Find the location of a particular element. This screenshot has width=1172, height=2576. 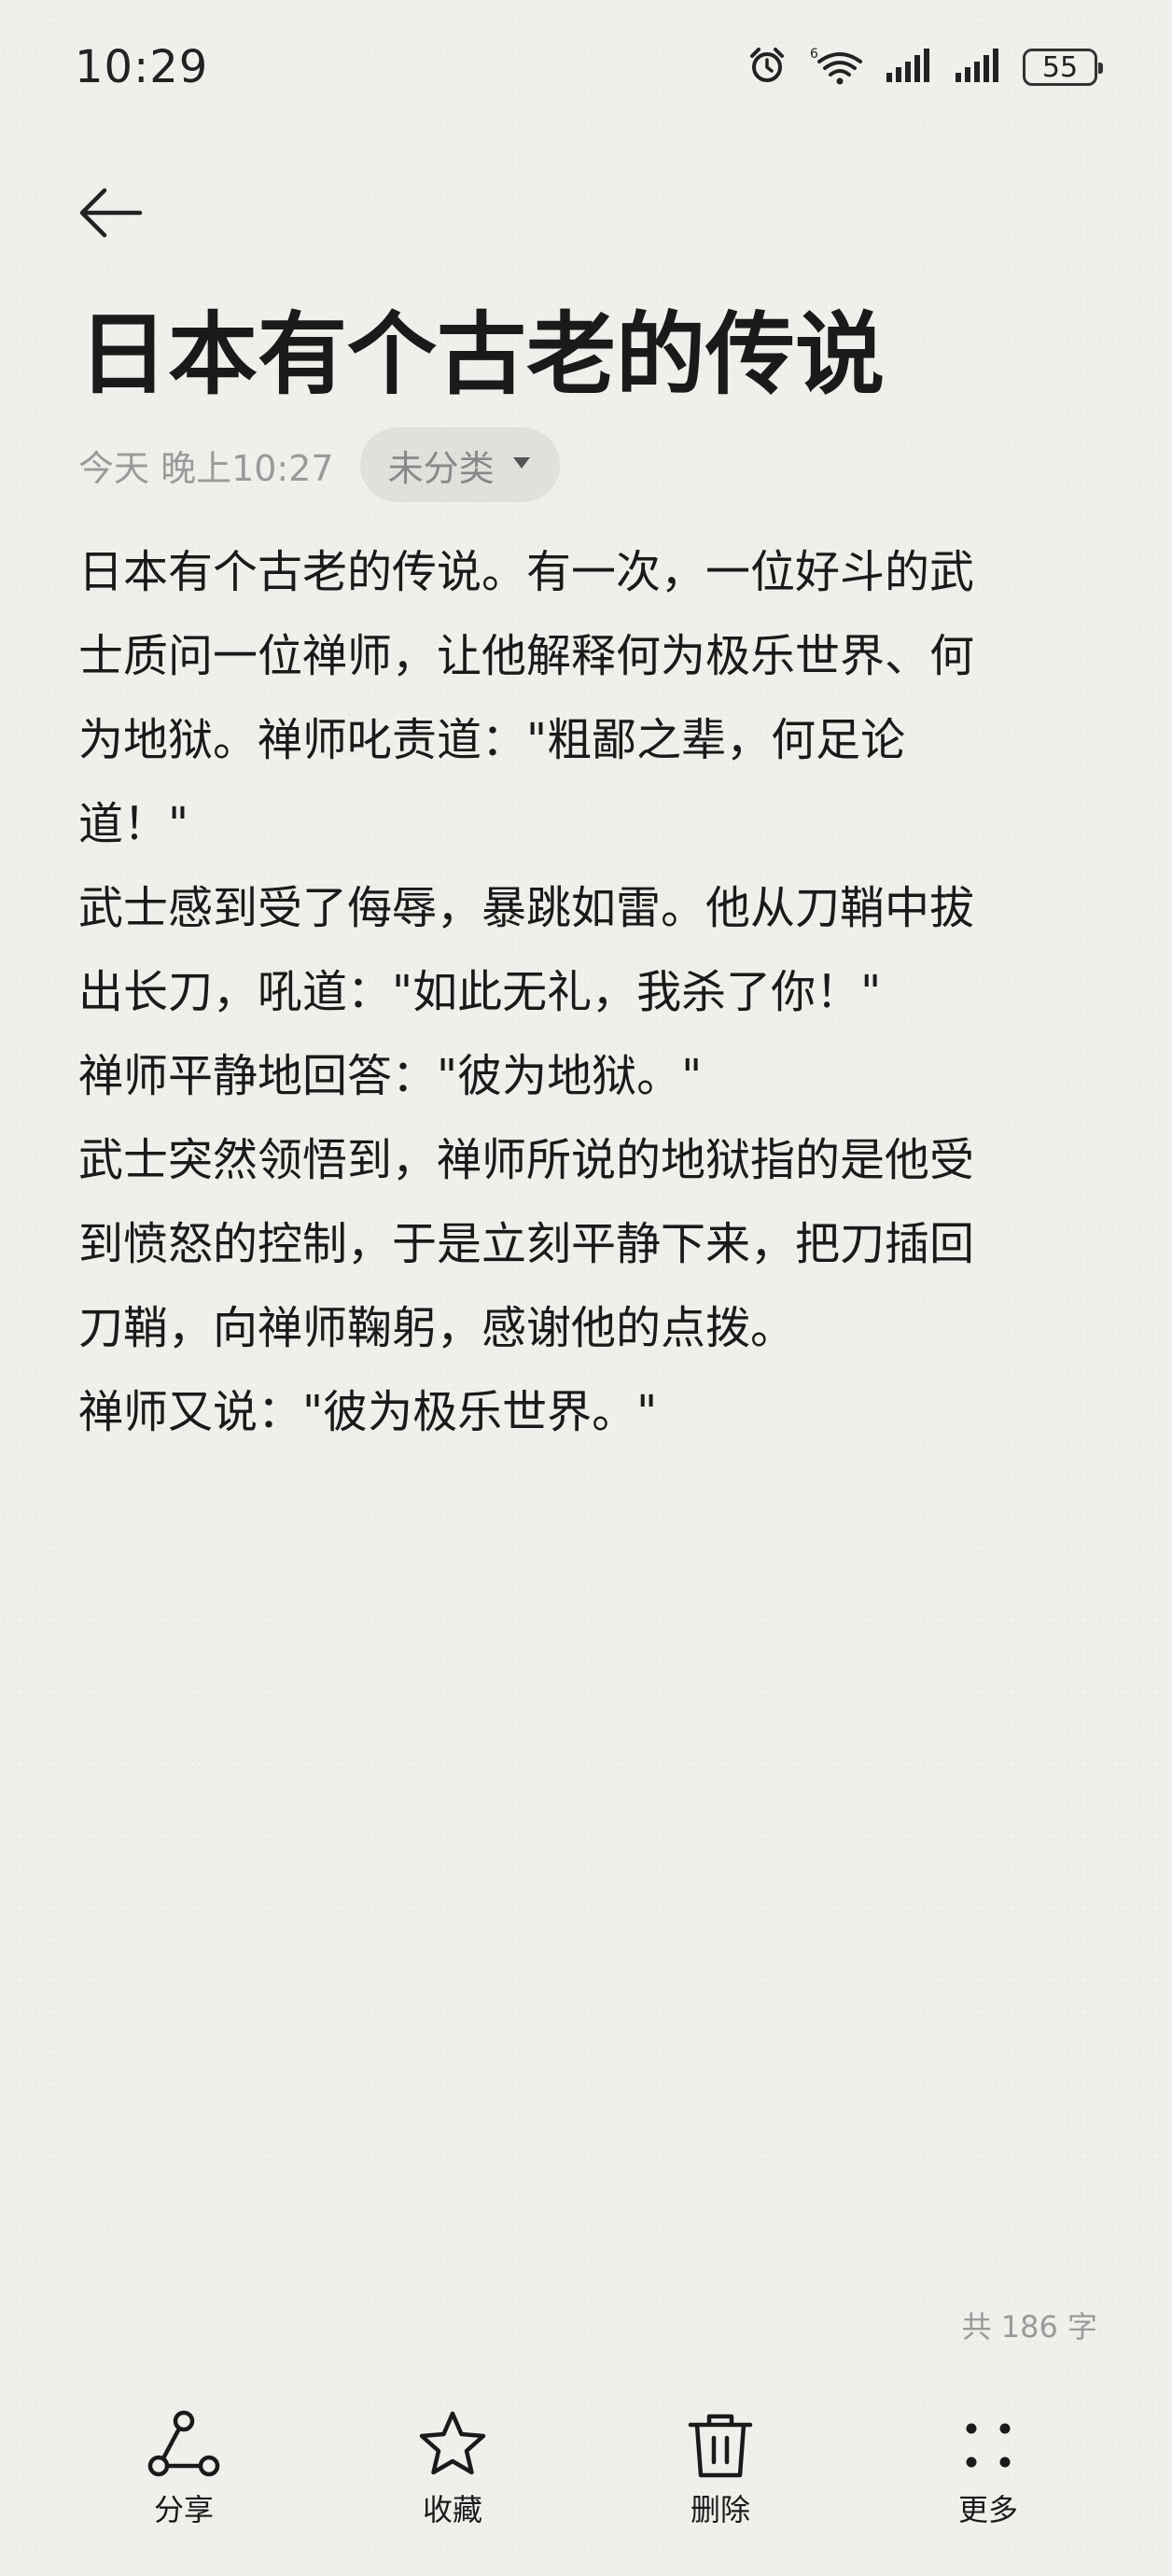

signal-icon is located at coordinates (909, 67).